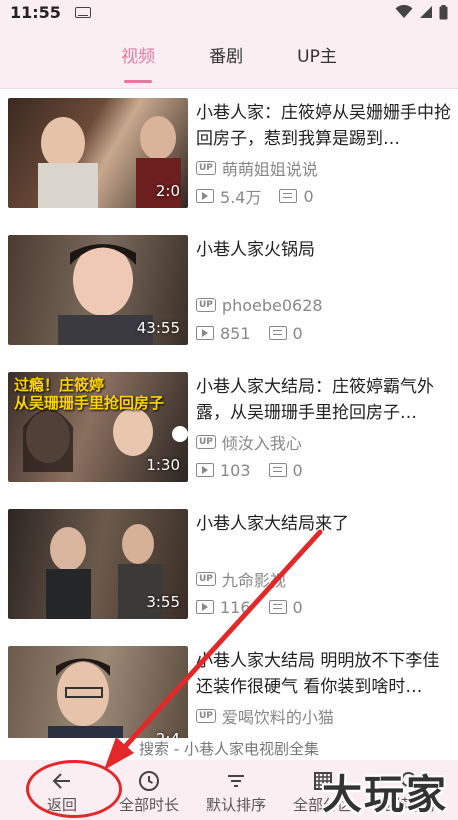  I want to click on video-duration: 43:55, so click(158, 328).